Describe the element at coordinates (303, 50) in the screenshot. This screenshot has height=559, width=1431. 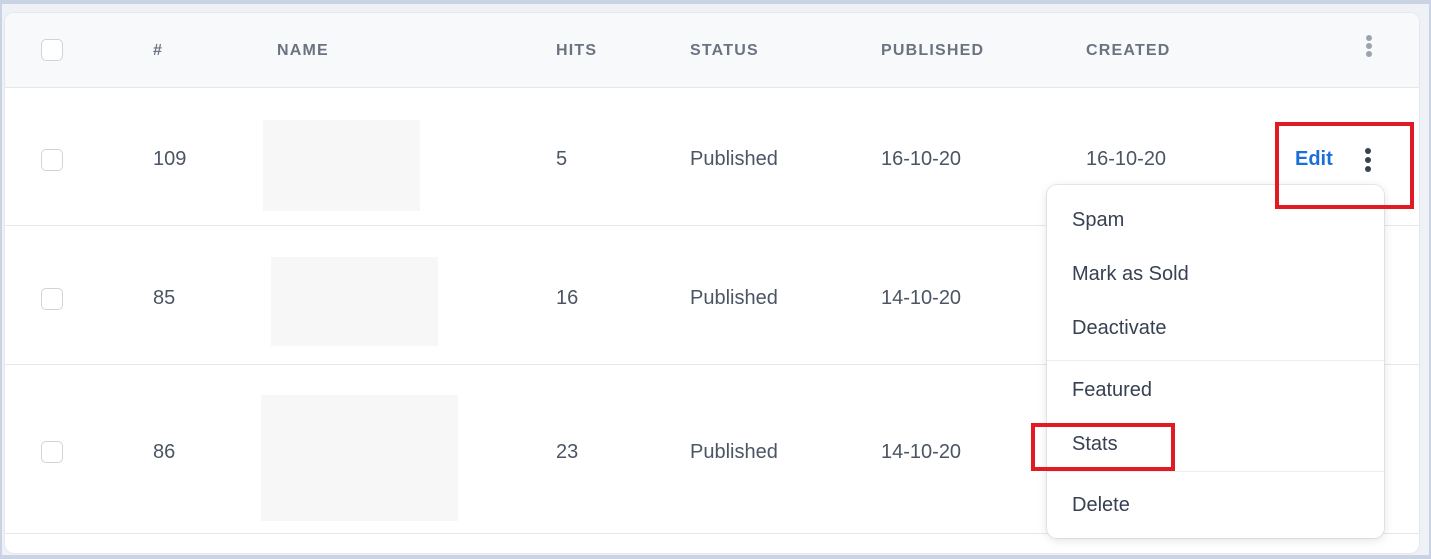
I see `header-name: NAME` at that location.